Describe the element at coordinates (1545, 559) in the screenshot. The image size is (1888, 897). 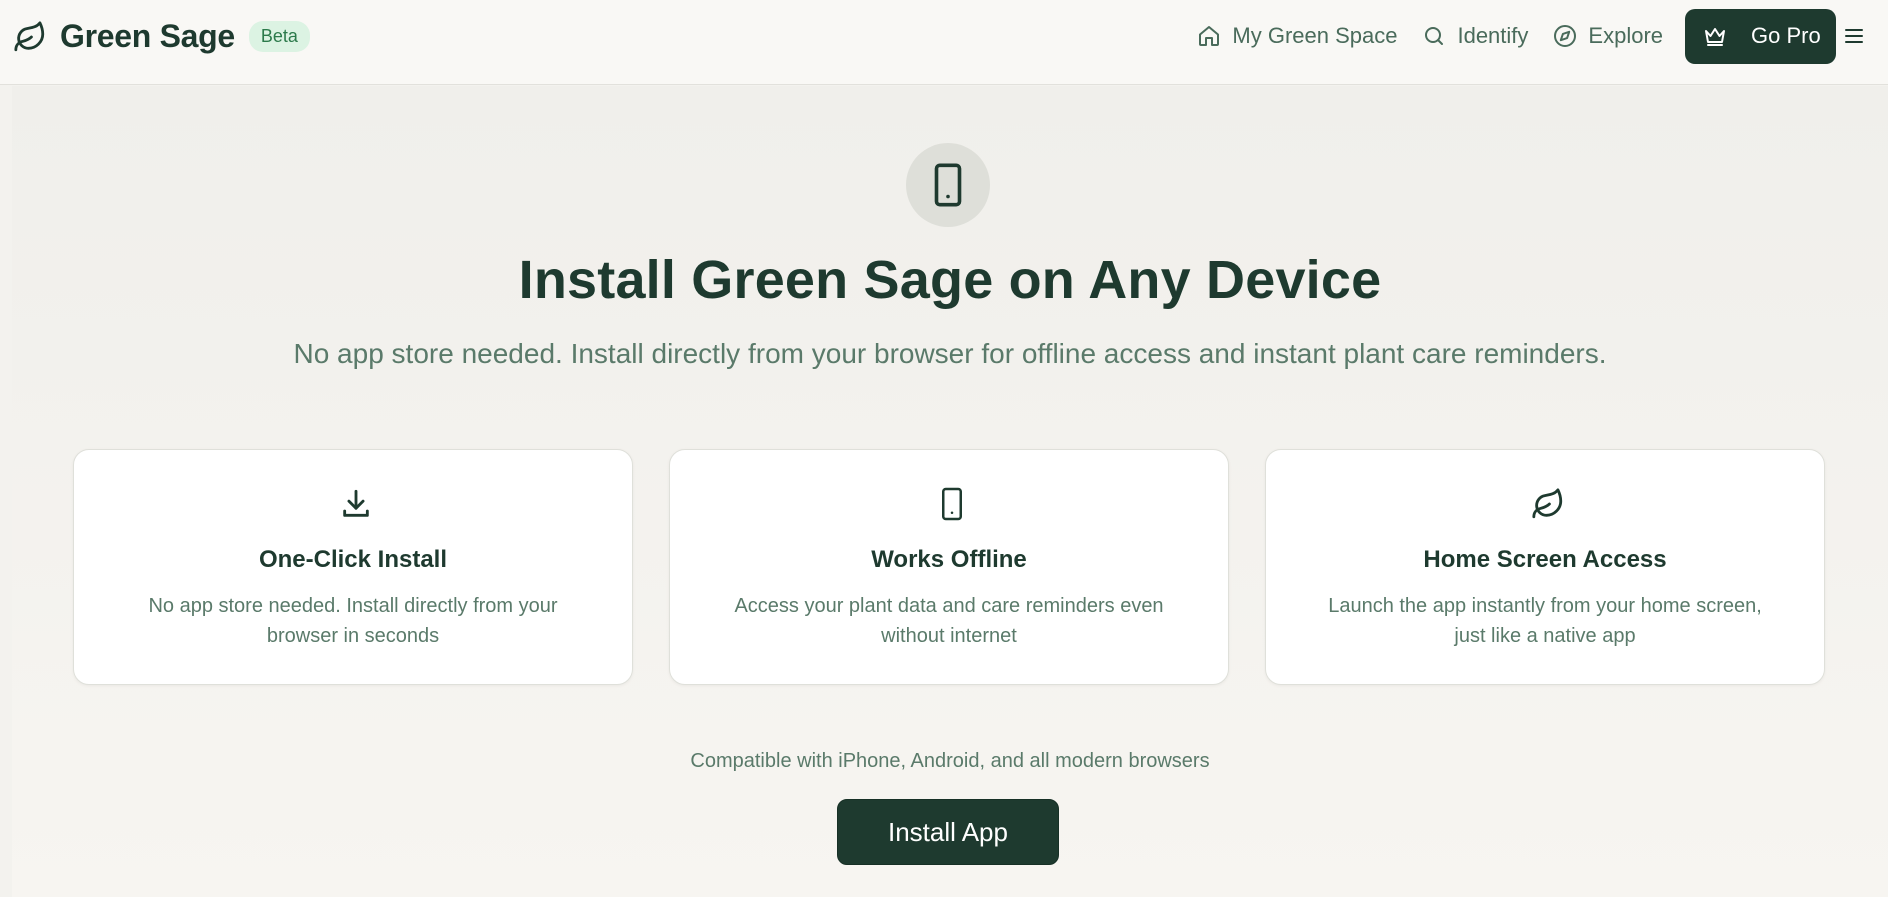
I see `feature-title: Home Screen Access` at that location.